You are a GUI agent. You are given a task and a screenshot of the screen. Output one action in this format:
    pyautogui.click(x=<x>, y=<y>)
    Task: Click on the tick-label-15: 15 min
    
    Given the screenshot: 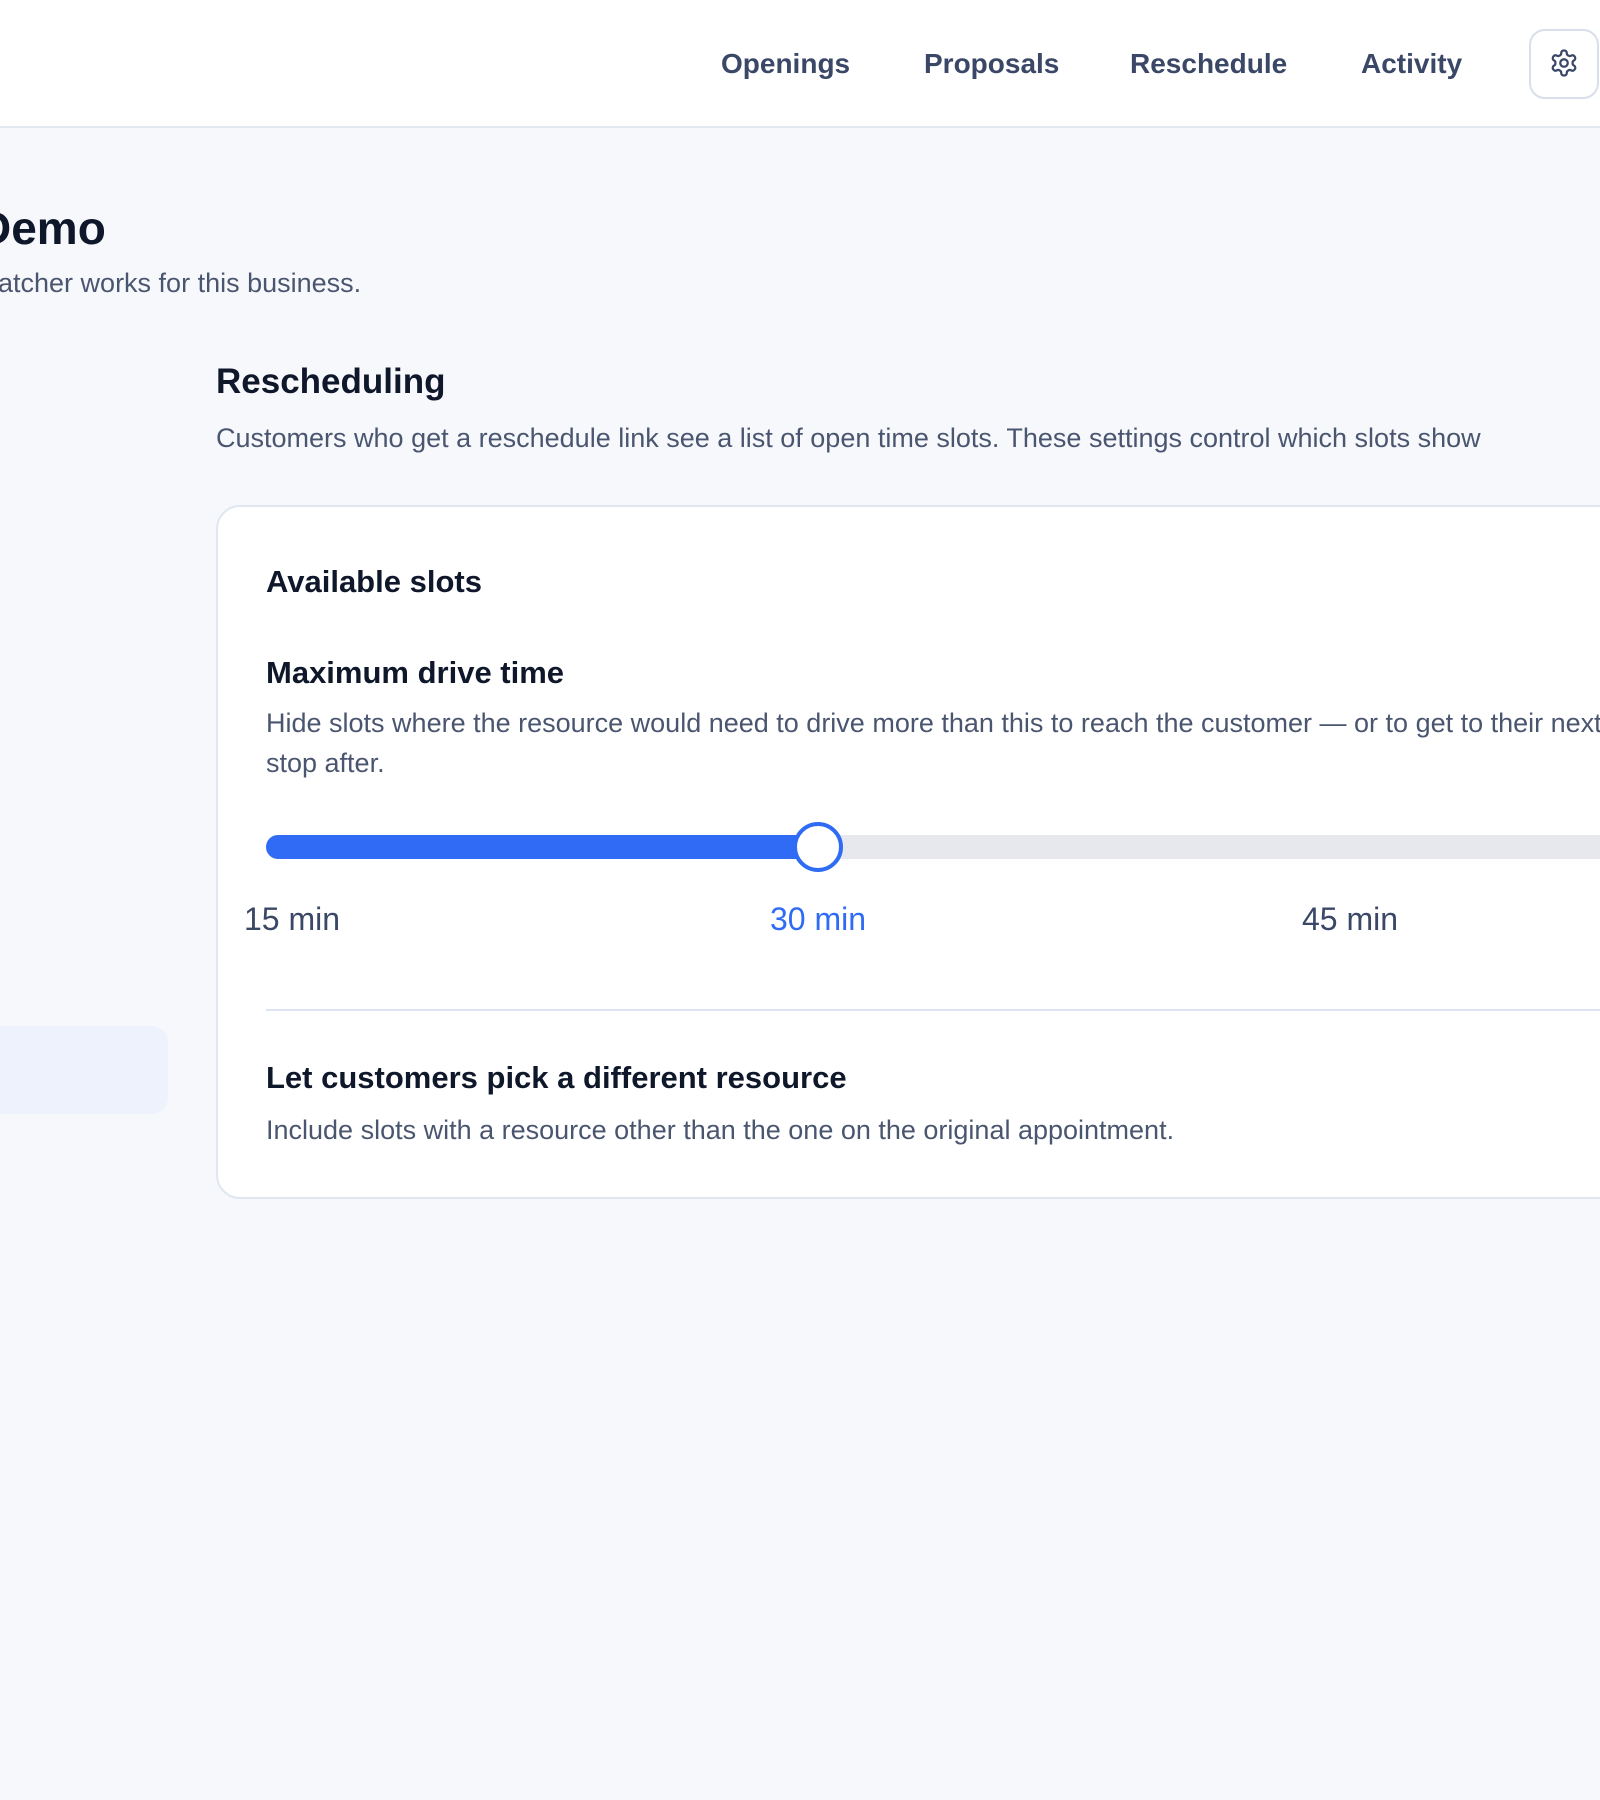 What is the action you would take?
    pyautogui.click(x=292, y=919)
    